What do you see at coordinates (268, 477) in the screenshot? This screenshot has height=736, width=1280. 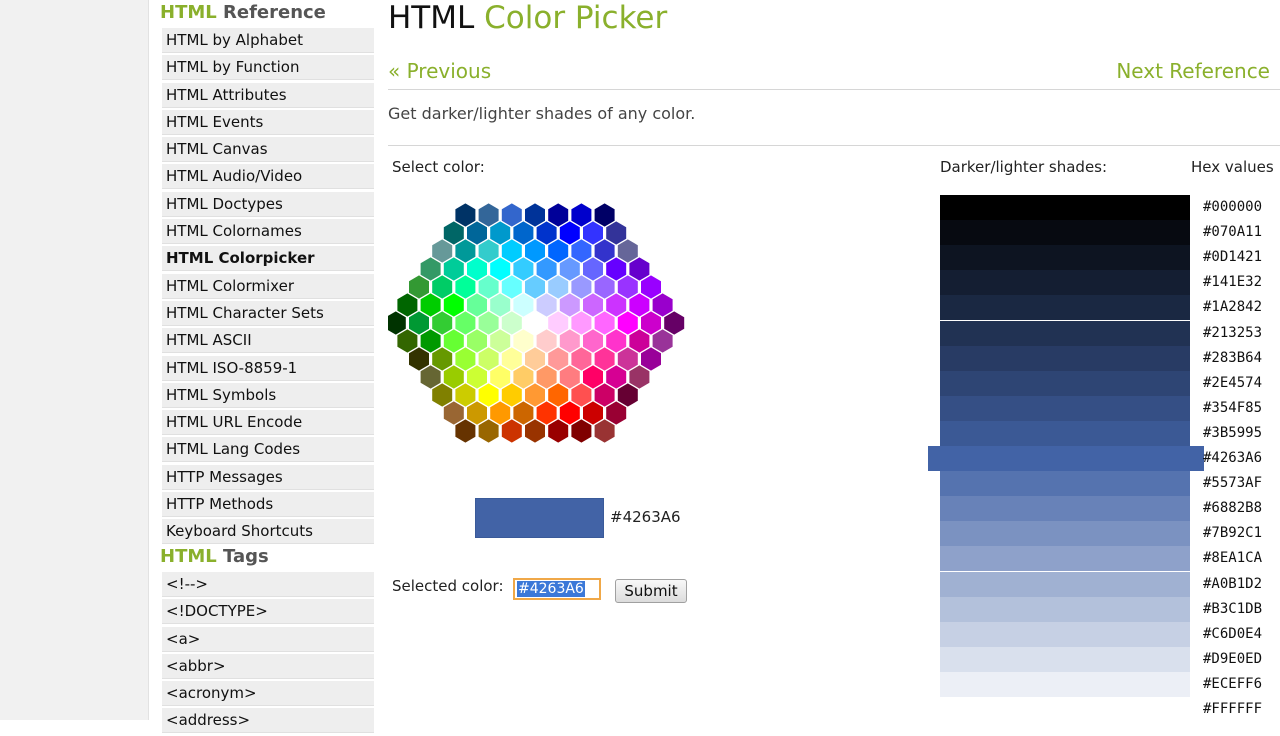 I see `sidebar-item: HTTP Messages` at bounding box center [268, 477].